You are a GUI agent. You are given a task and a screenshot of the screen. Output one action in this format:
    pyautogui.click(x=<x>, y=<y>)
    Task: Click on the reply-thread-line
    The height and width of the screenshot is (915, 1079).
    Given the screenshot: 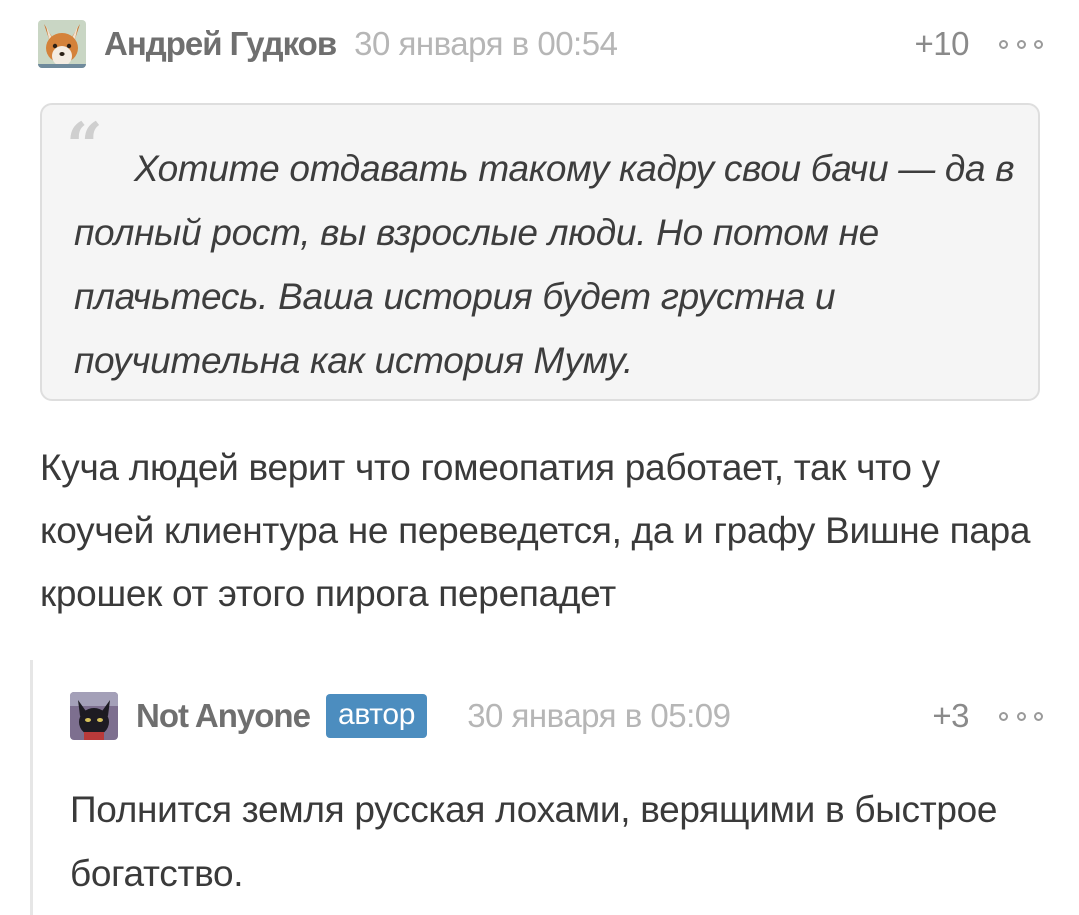 What is the action you would take?
    pyautogui.click(x=31, y=787)
    